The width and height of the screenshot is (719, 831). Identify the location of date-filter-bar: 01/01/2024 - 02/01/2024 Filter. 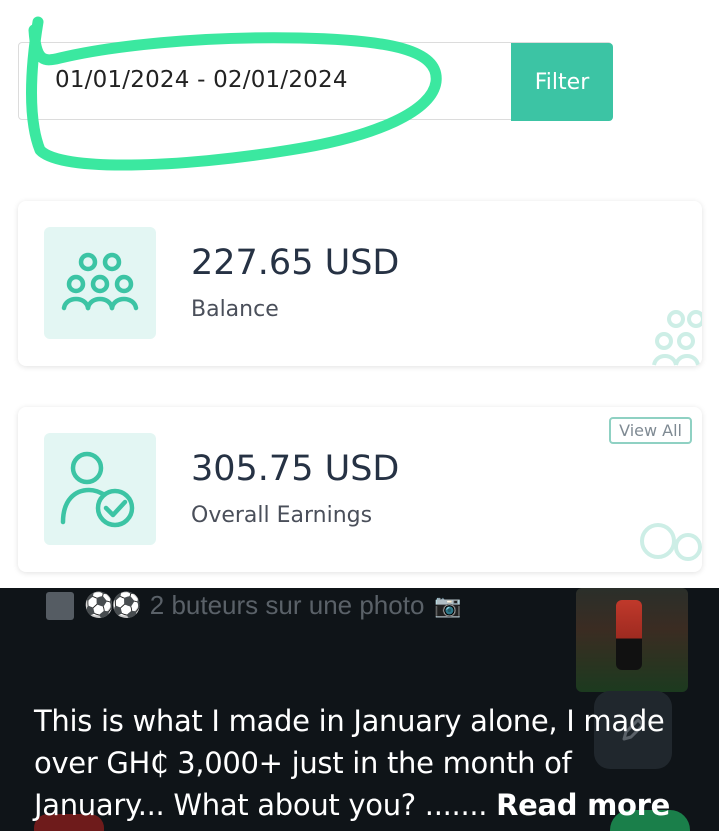
(315, 81).